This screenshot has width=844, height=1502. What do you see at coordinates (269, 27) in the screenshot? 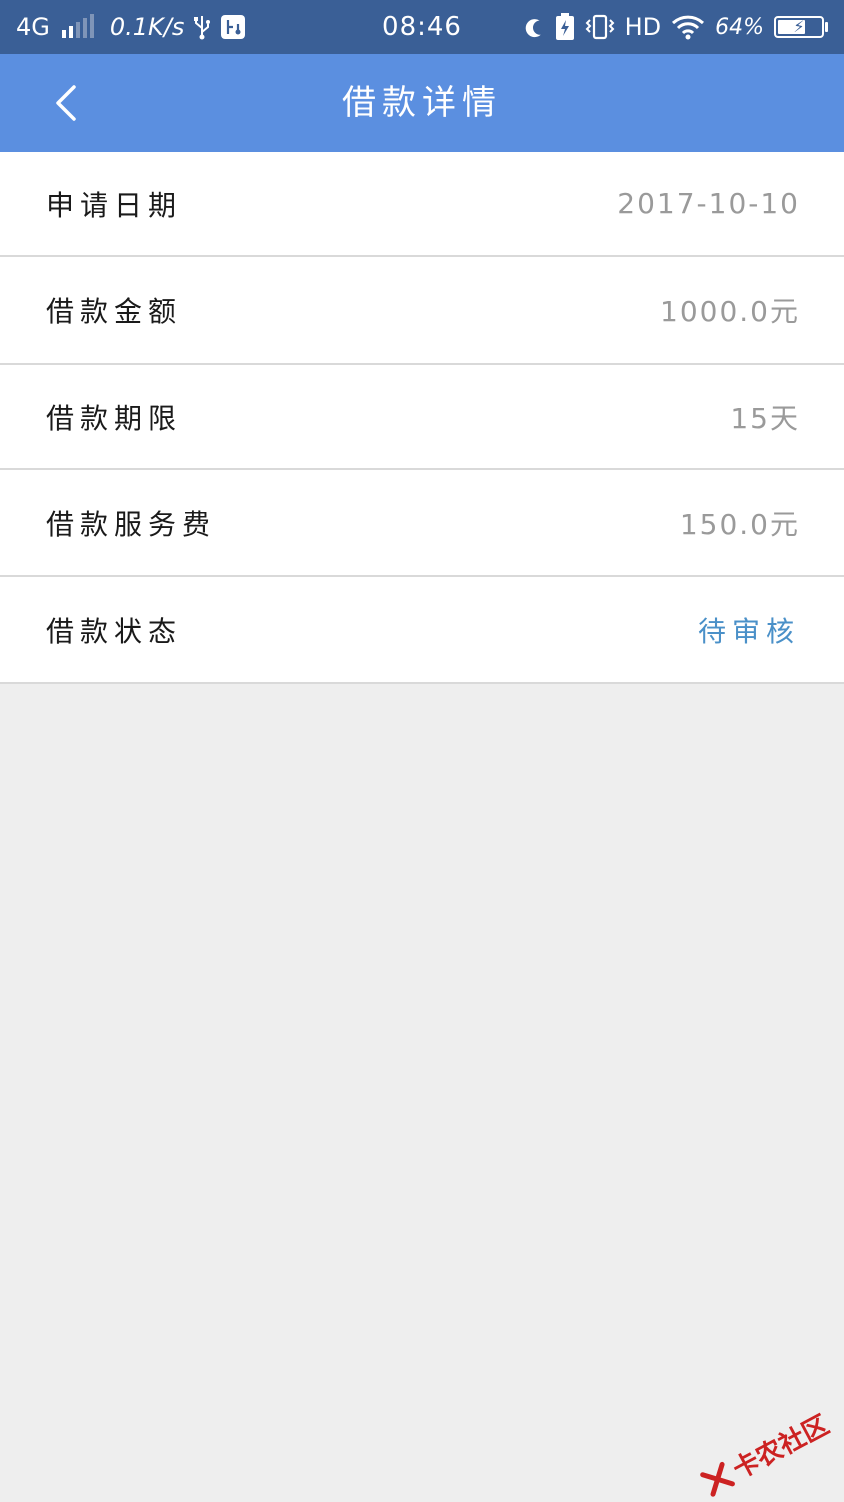
I see `status-left: 4G 0.1K/s` at bounding box center [269, 27].